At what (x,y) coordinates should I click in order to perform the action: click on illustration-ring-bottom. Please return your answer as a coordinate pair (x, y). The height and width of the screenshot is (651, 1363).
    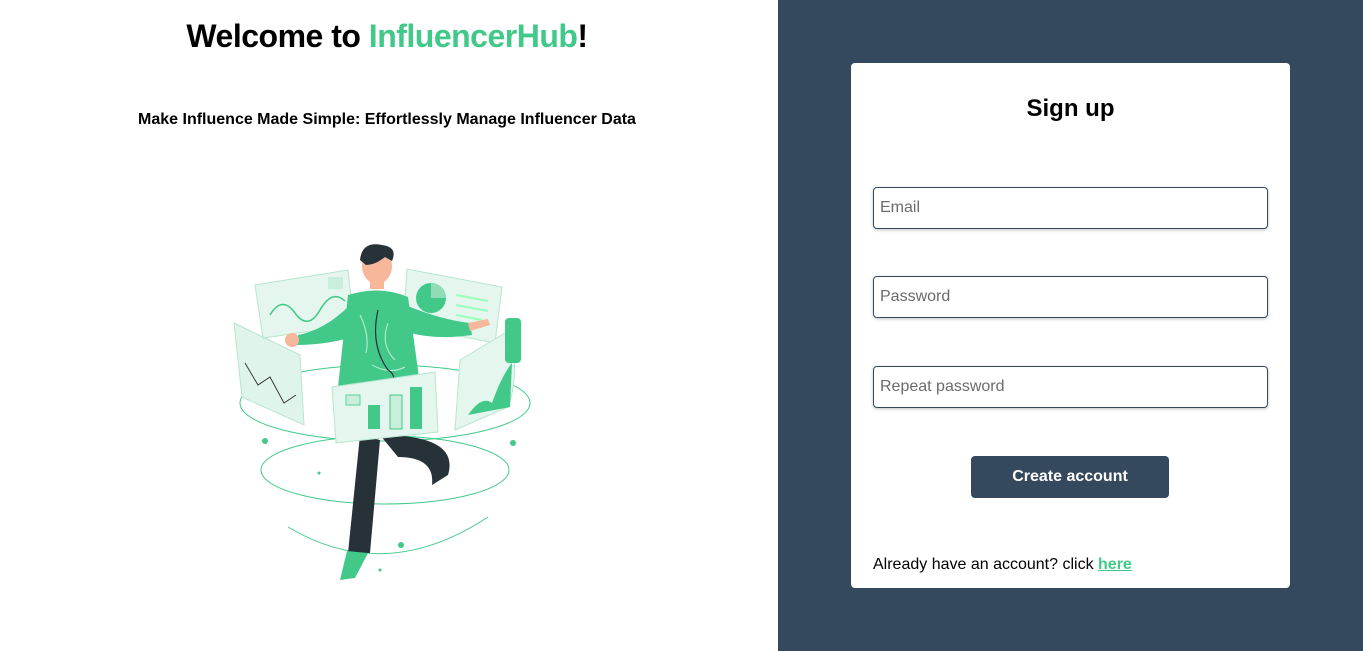
    Looking at the image, I should click on (388, 535).